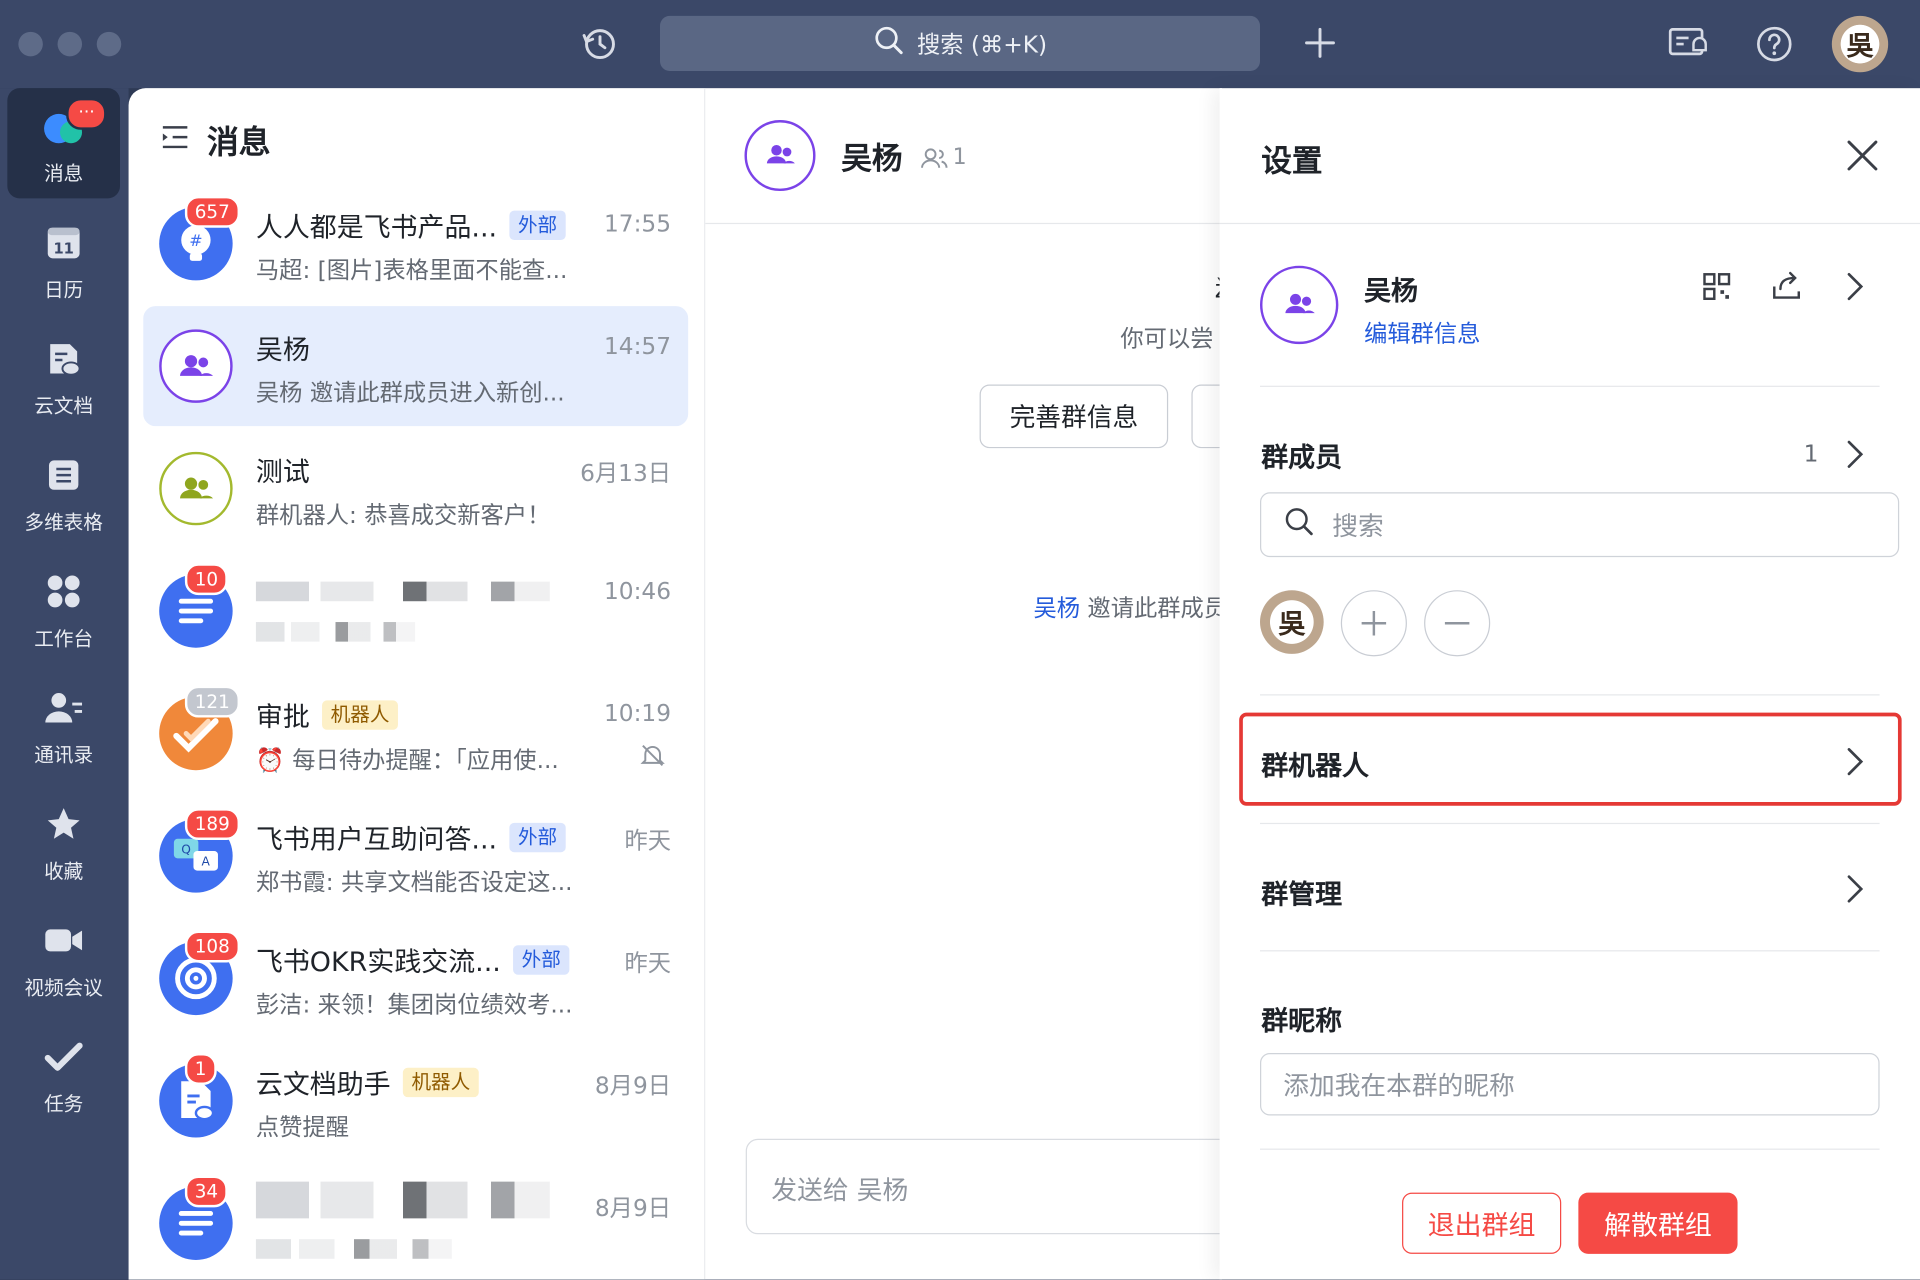 This screenshot has width=1920, height=1280. Describe the element at coordinates (212, 824) in the screenshot. I see `unread-badge: 189` at that location.